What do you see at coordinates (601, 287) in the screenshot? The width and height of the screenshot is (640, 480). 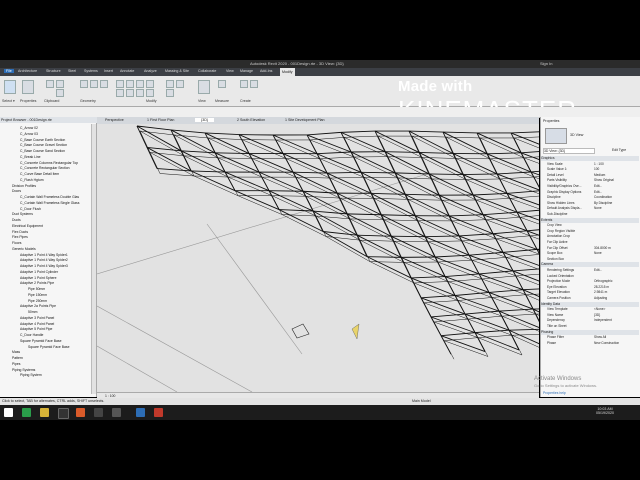 I see `property-value: 28.2215 m` at bounding box center [601, 287].